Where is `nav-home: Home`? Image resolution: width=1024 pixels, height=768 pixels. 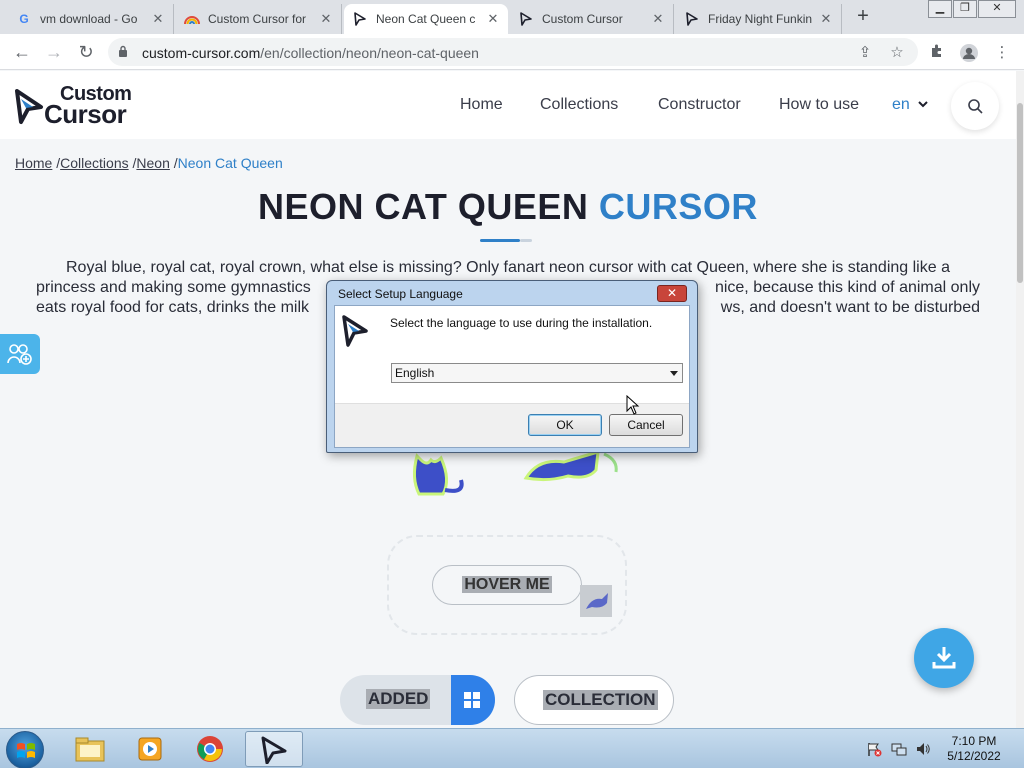
nav-home: Home is located at coordinates (481, 105).